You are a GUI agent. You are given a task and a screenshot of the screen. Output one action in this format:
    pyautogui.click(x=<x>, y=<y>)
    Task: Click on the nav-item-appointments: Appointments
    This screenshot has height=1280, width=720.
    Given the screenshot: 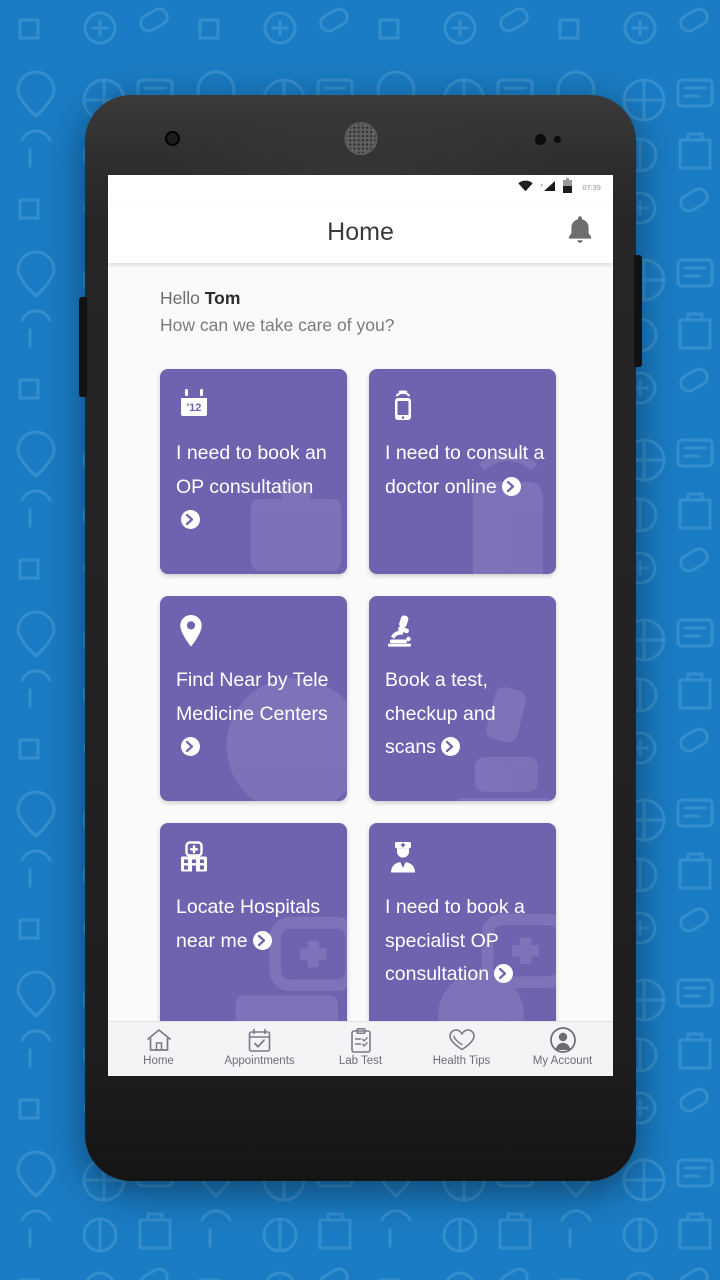 What is the action you would take?
    pyautogui.click(x=259, y=1047)
    